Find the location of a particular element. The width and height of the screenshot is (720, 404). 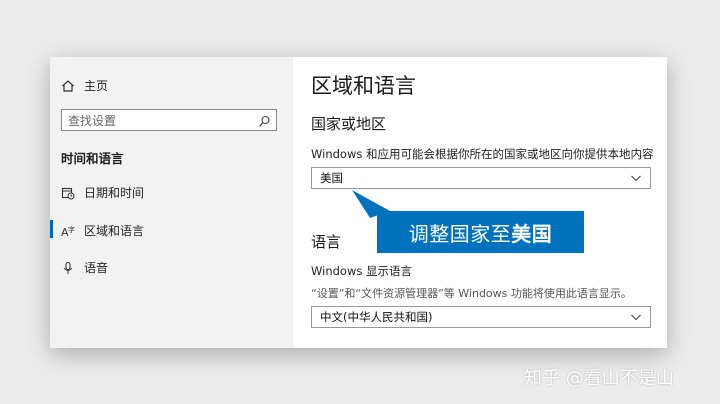

region-heading: 国家或地区 is located at coordinates (349, 124).